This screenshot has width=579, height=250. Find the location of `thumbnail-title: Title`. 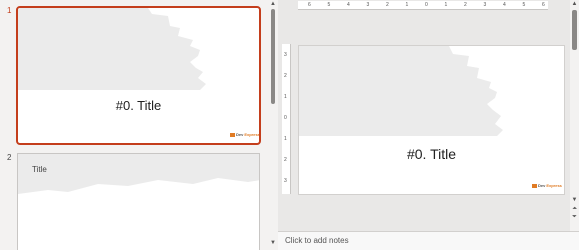

thumbnail-title: Title is located at coordinates (39, 169).